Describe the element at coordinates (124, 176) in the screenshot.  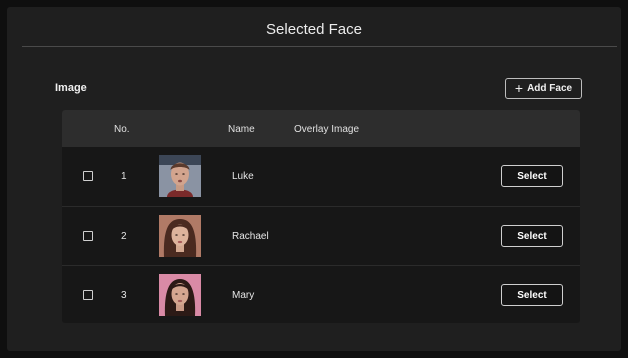
I see `row-number: 1` at that location.